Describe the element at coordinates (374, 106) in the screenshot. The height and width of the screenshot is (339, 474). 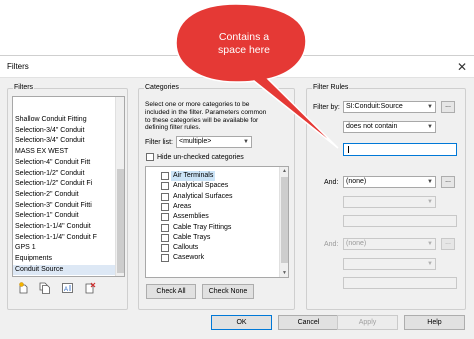
I see `filter-by-value: SI:Conduit:Source` at that location.